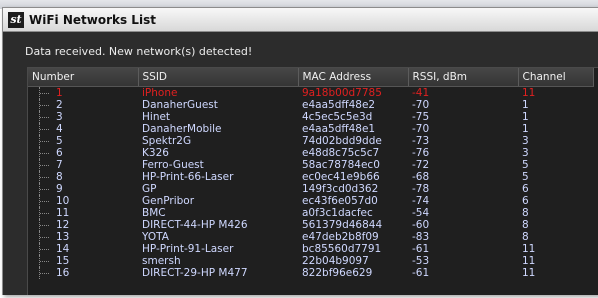 This screenshot has height=298, width=598. What do you see at coordinates (155, 153) in the screenshot?
I see `cell-ssid: K326` at bounding box center [155, 153].